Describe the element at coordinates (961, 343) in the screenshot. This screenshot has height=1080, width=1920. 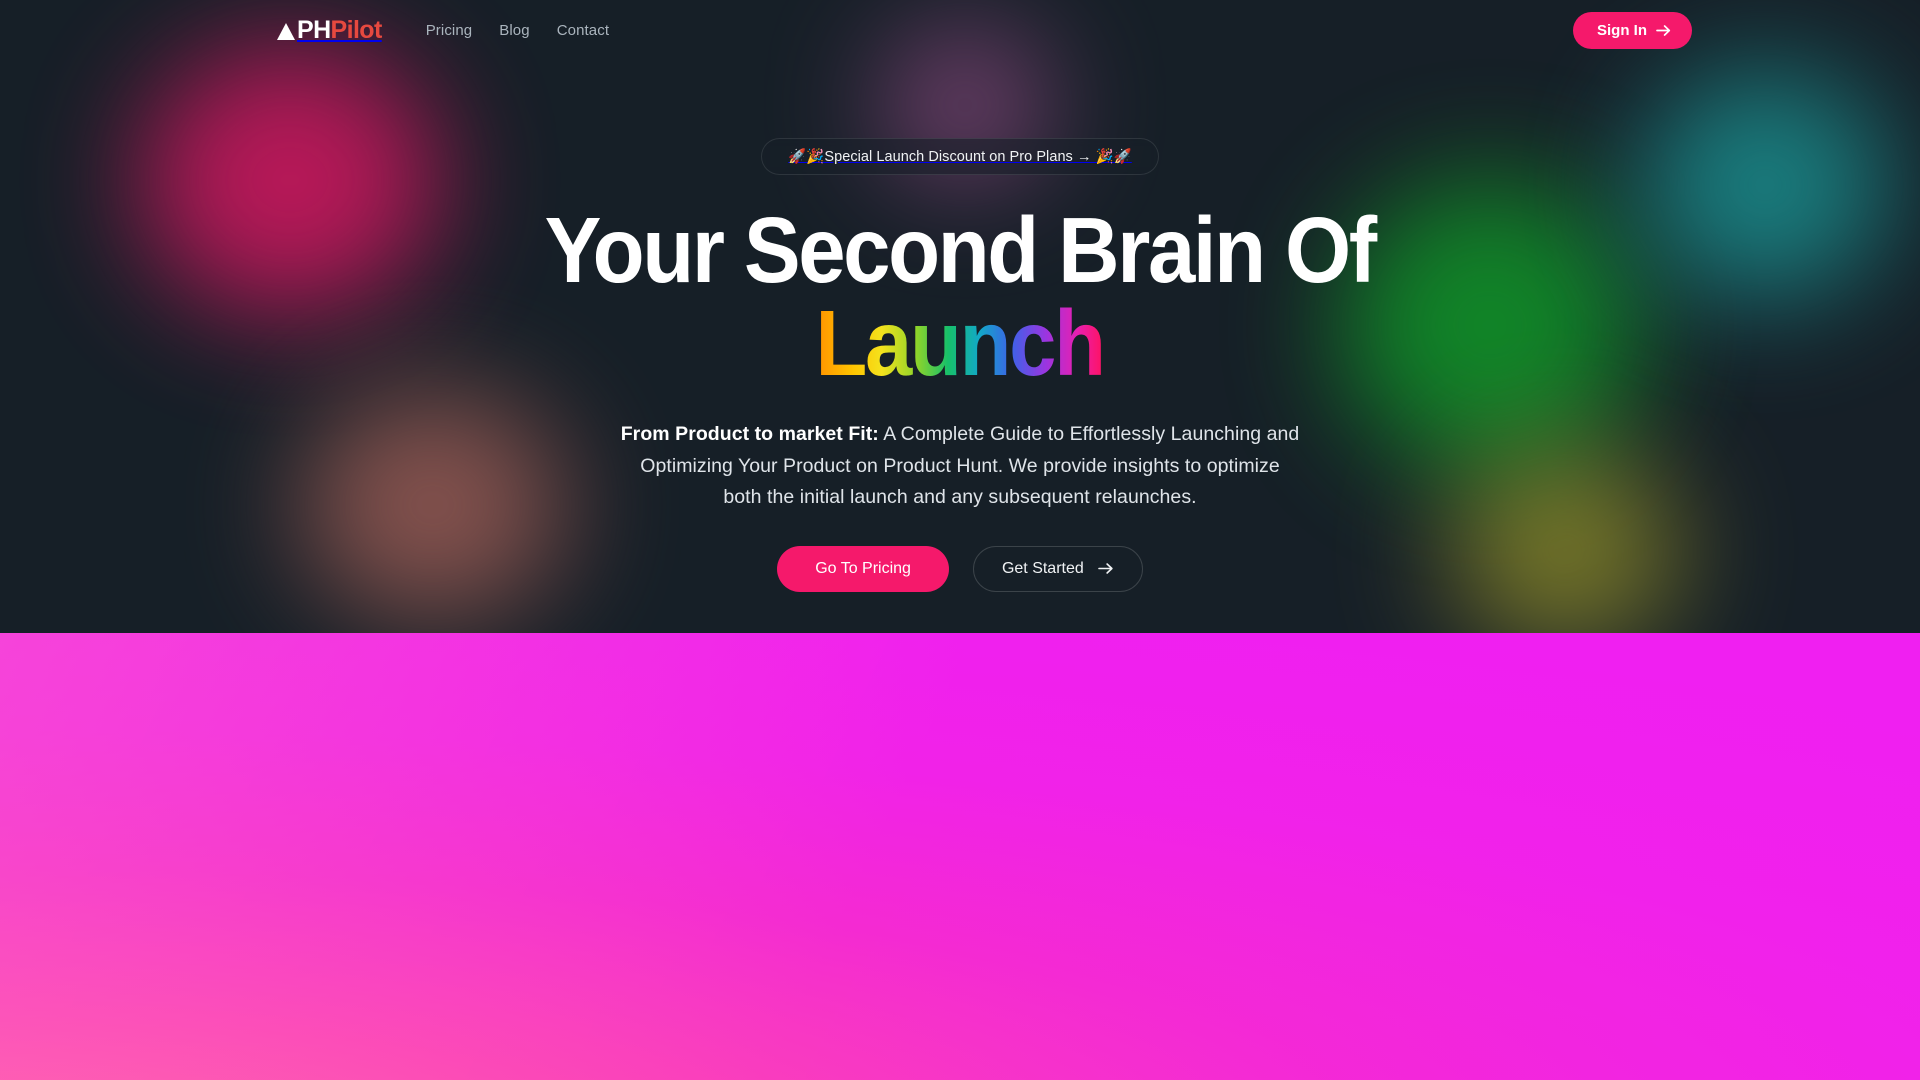
I see `page-title-line2: Launch` at that location.